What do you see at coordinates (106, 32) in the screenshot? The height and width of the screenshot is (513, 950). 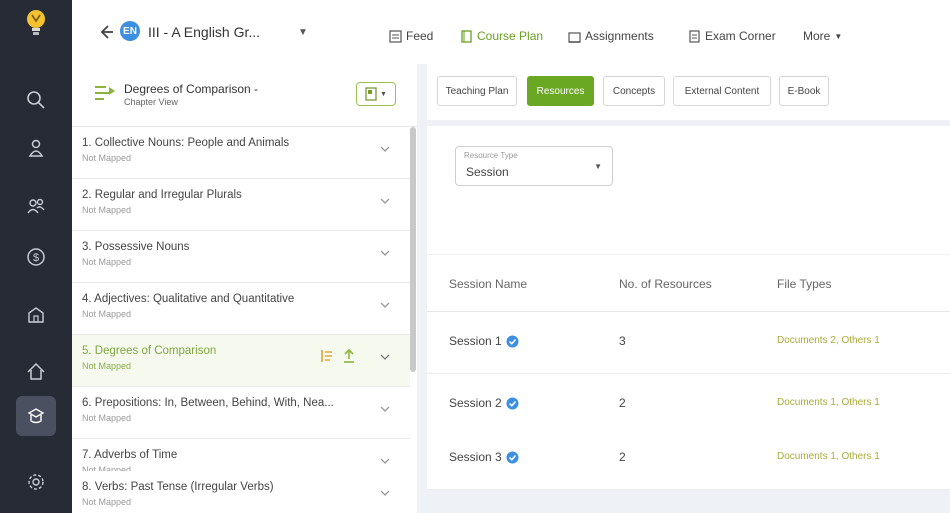 I see `back-arrow-icon` at bounding box center [106, 32].